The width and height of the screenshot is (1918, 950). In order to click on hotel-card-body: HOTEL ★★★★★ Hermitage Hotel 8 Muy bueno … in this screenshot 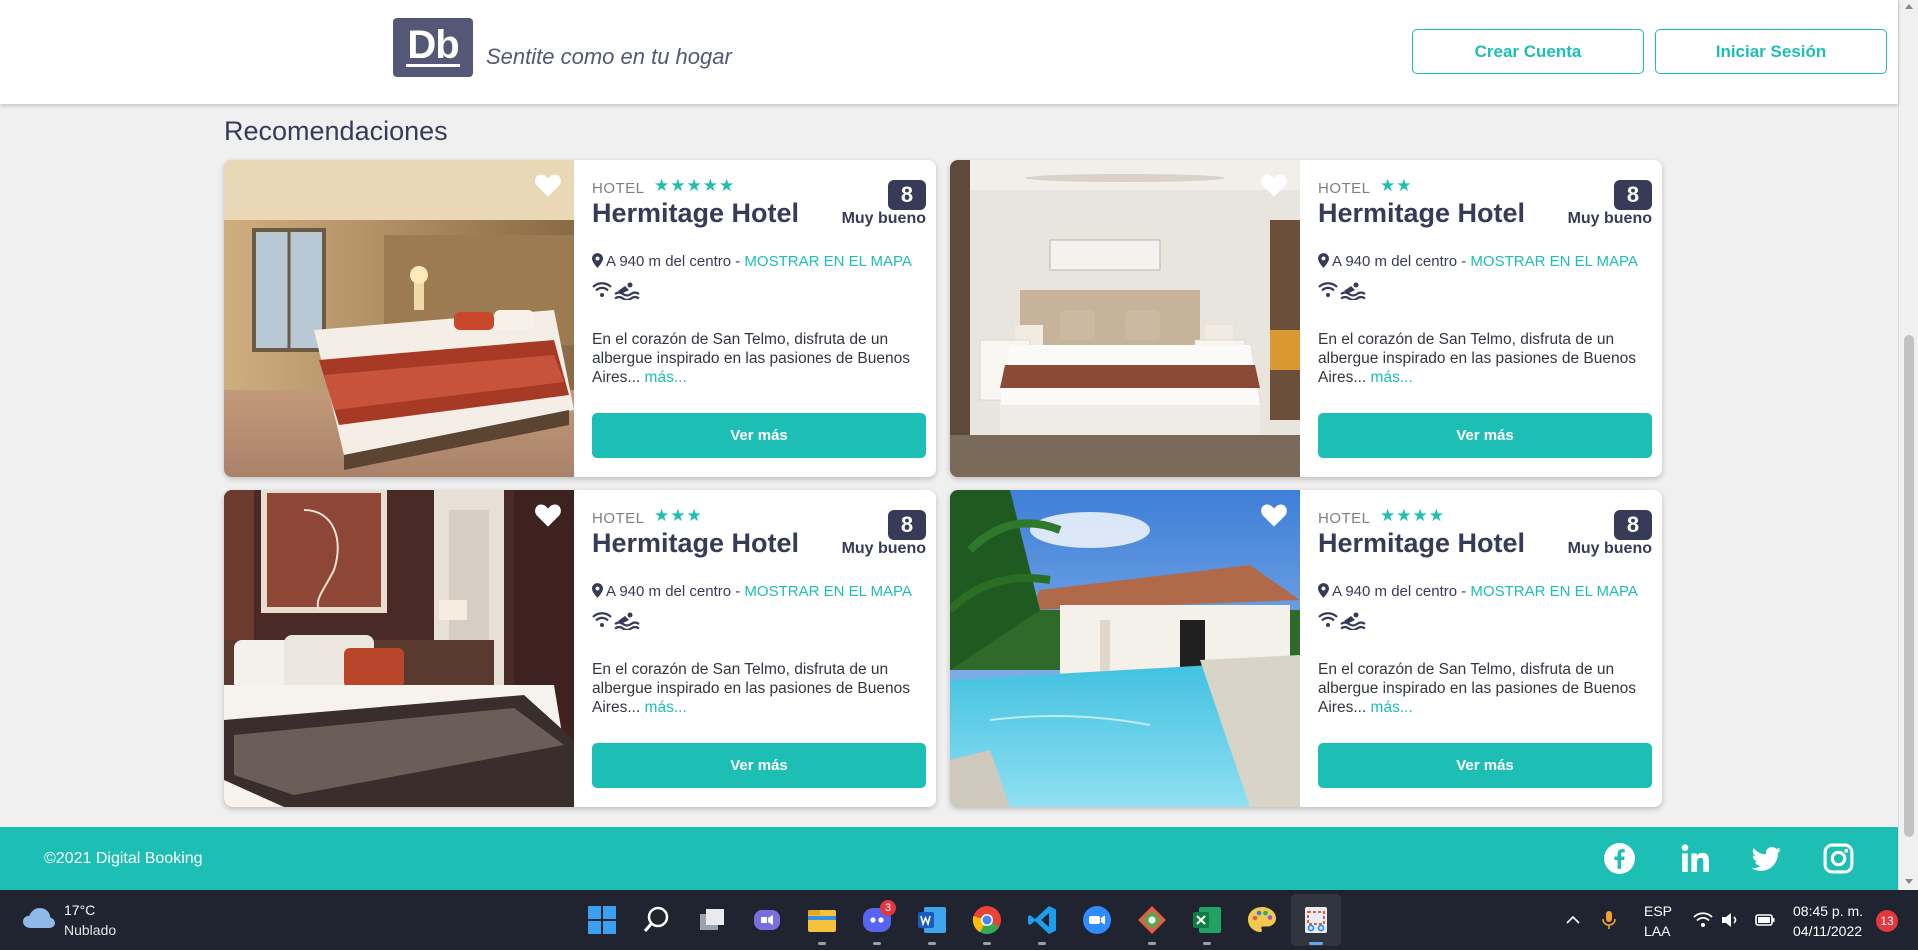, I will do `click(759, 318)`.